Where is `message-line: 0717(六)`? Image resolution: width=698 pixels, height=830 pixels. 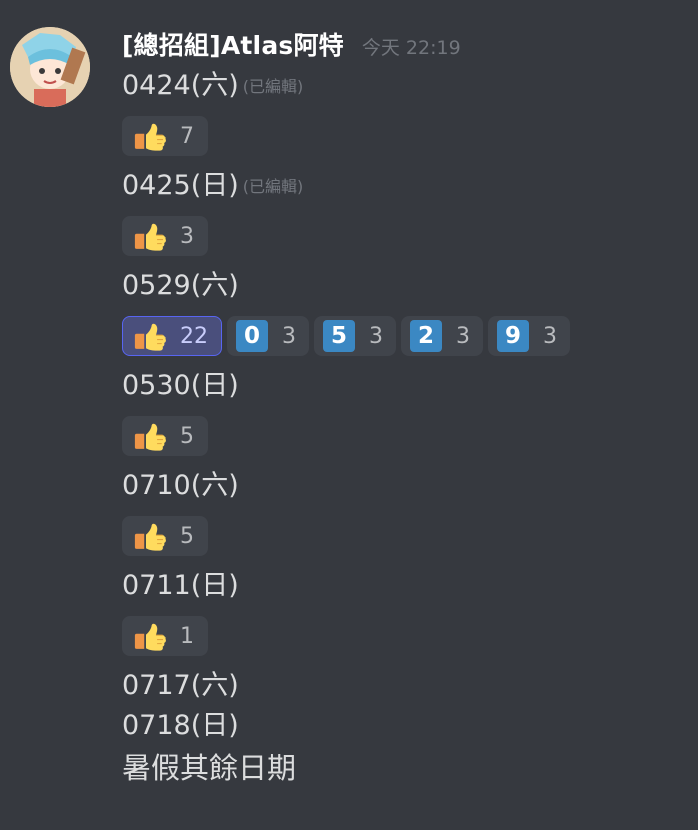 message-line: 0717(六) is located at coordinates (400, 686).